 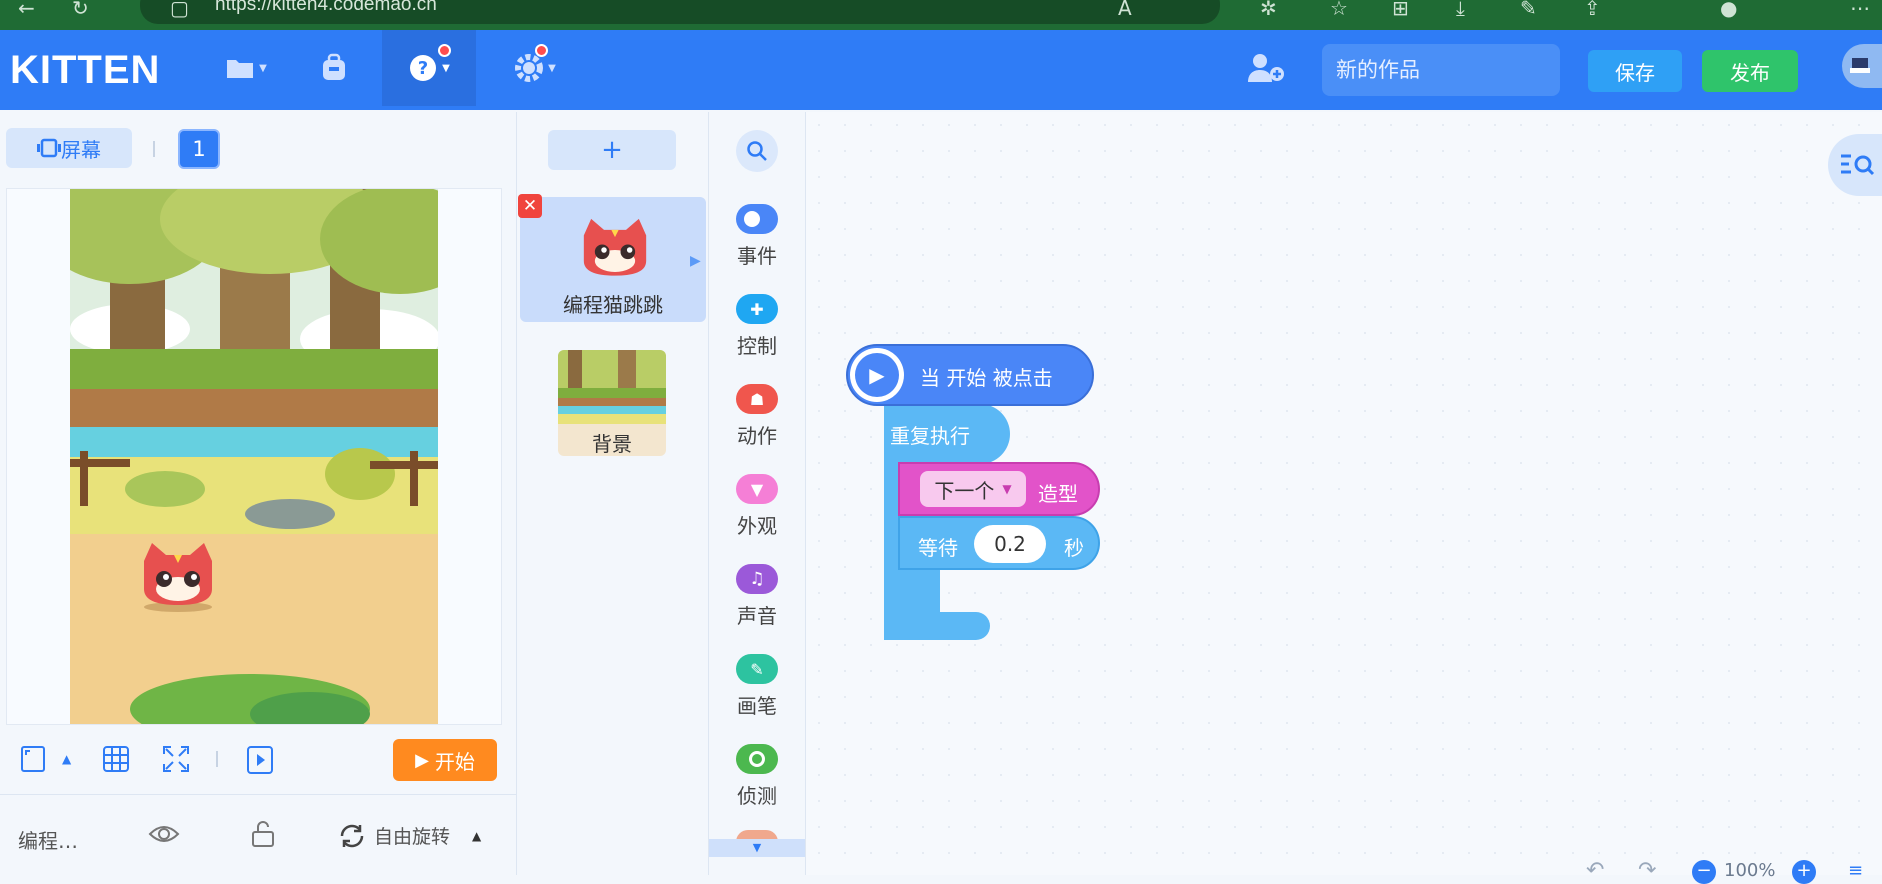 I want to click on extensions-icon: ✲, so click(x=1268, y=10).